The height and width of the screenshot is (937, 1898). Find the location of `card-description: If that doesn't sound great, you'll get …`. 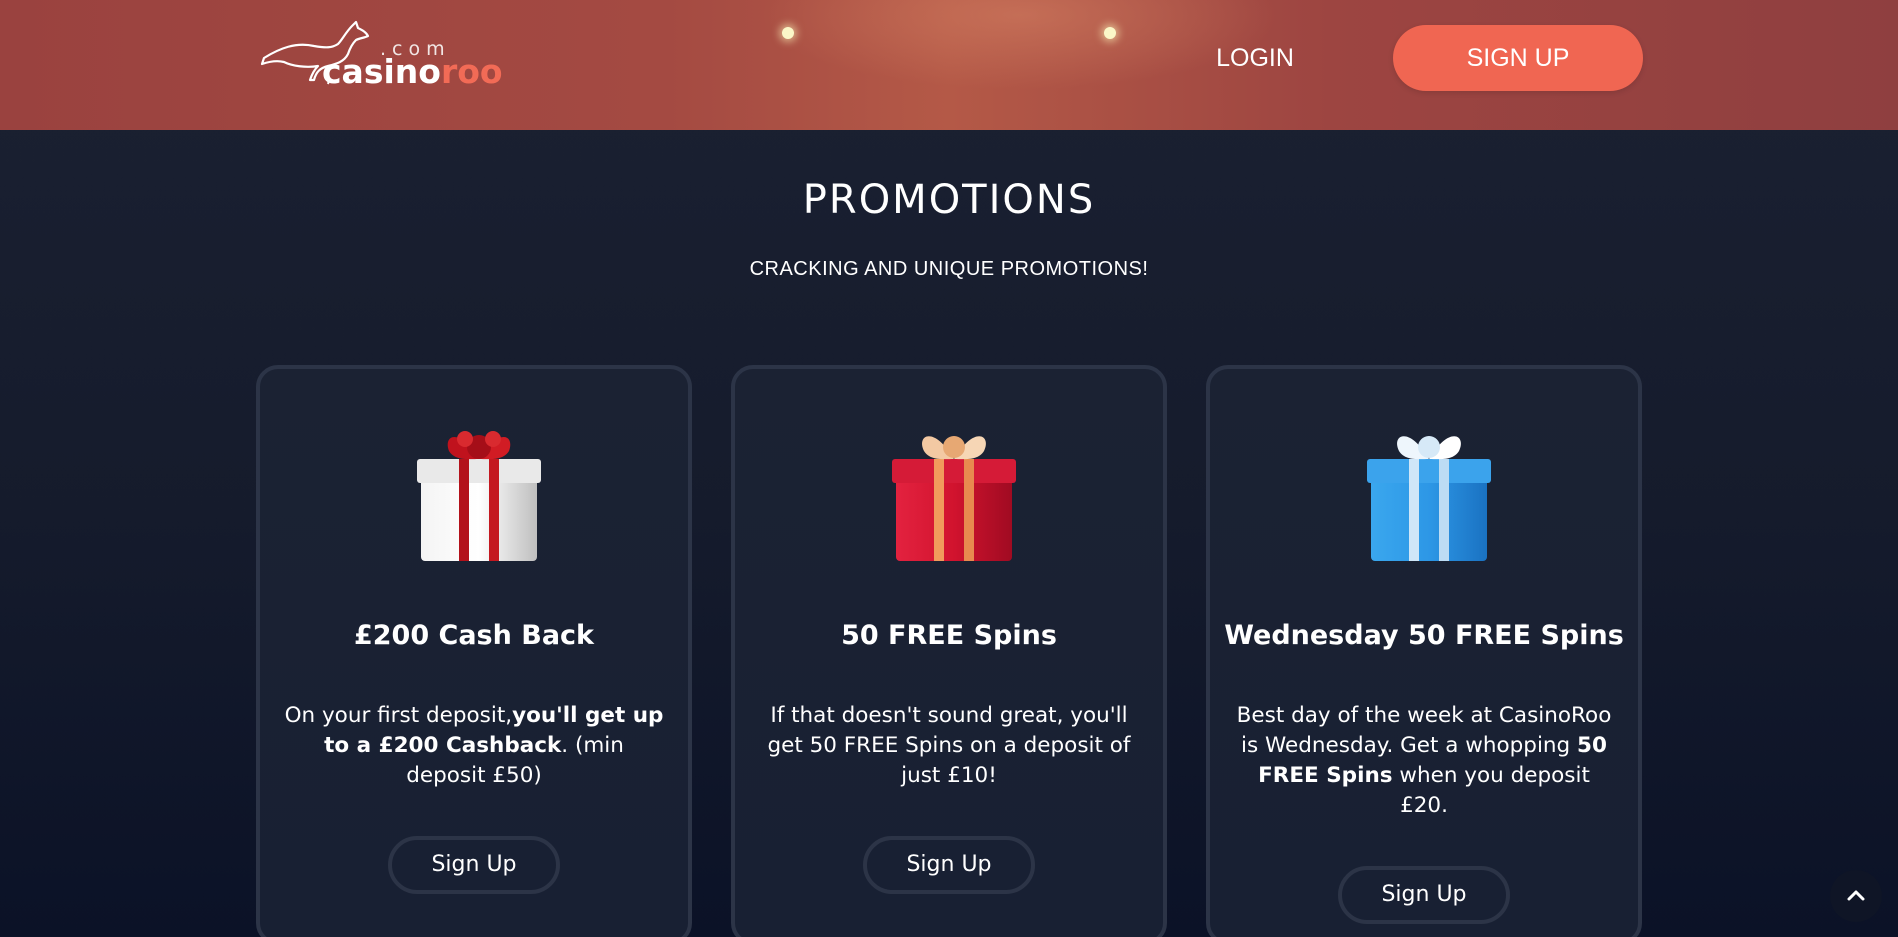

card-description: If that doesn't sound great, you'll get … is located at coordinates (949, 746).